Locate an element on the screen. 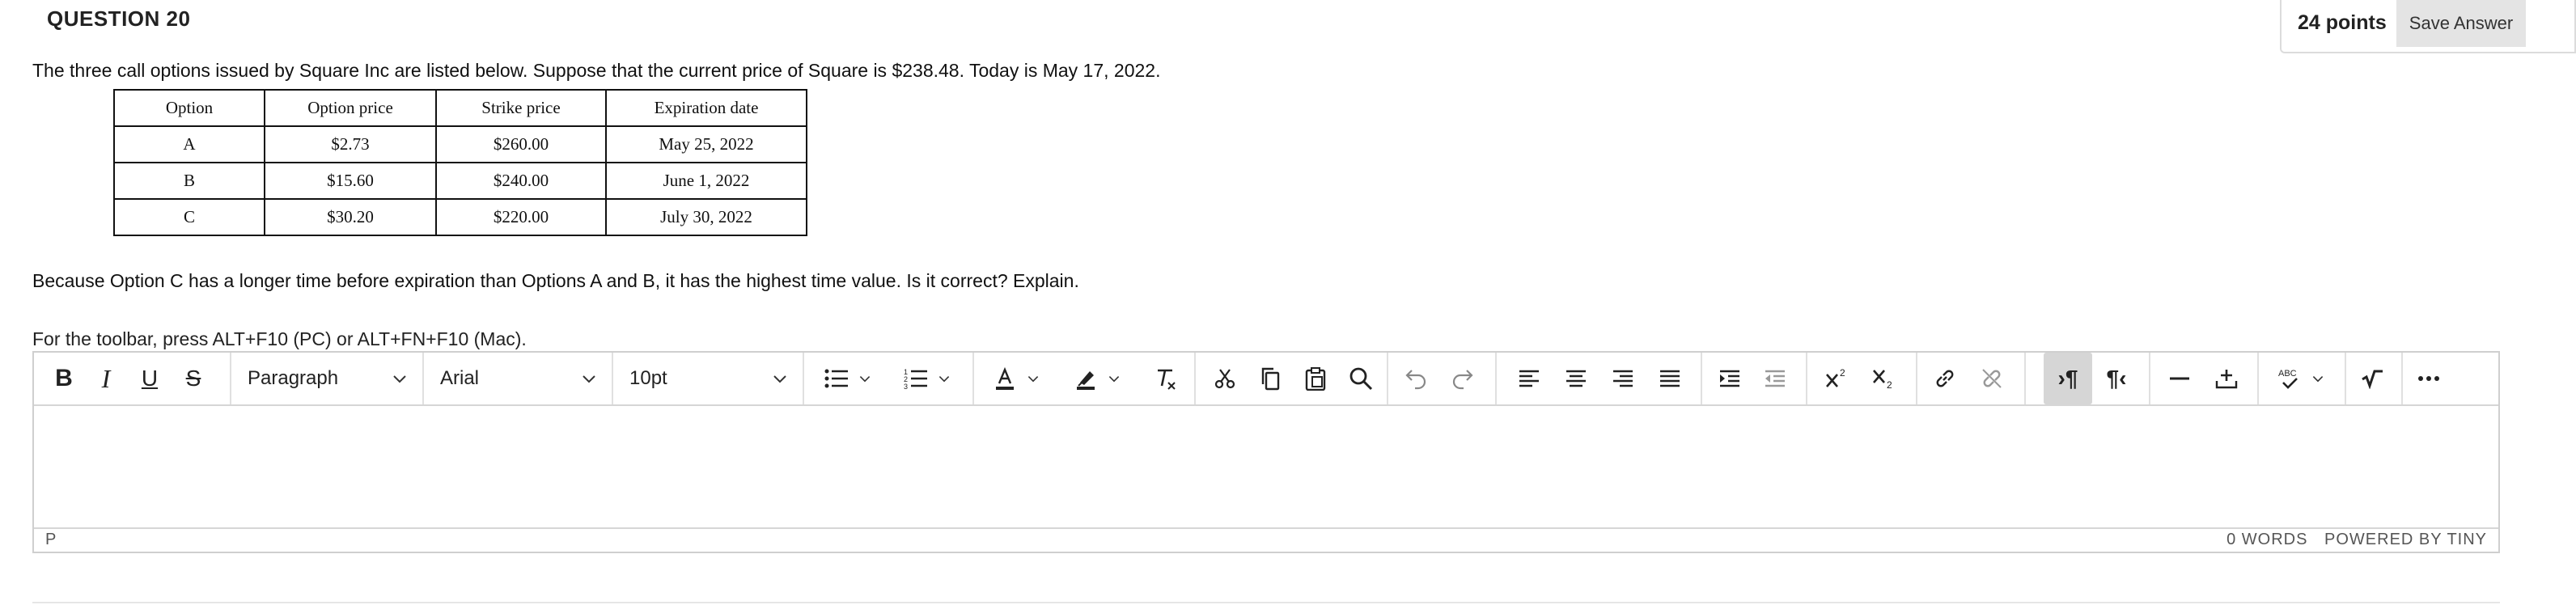 Image resolution: width=2576 pixels, height=605 pixels. word-count: 0 WORDS is located at coordinates (2266, 539).